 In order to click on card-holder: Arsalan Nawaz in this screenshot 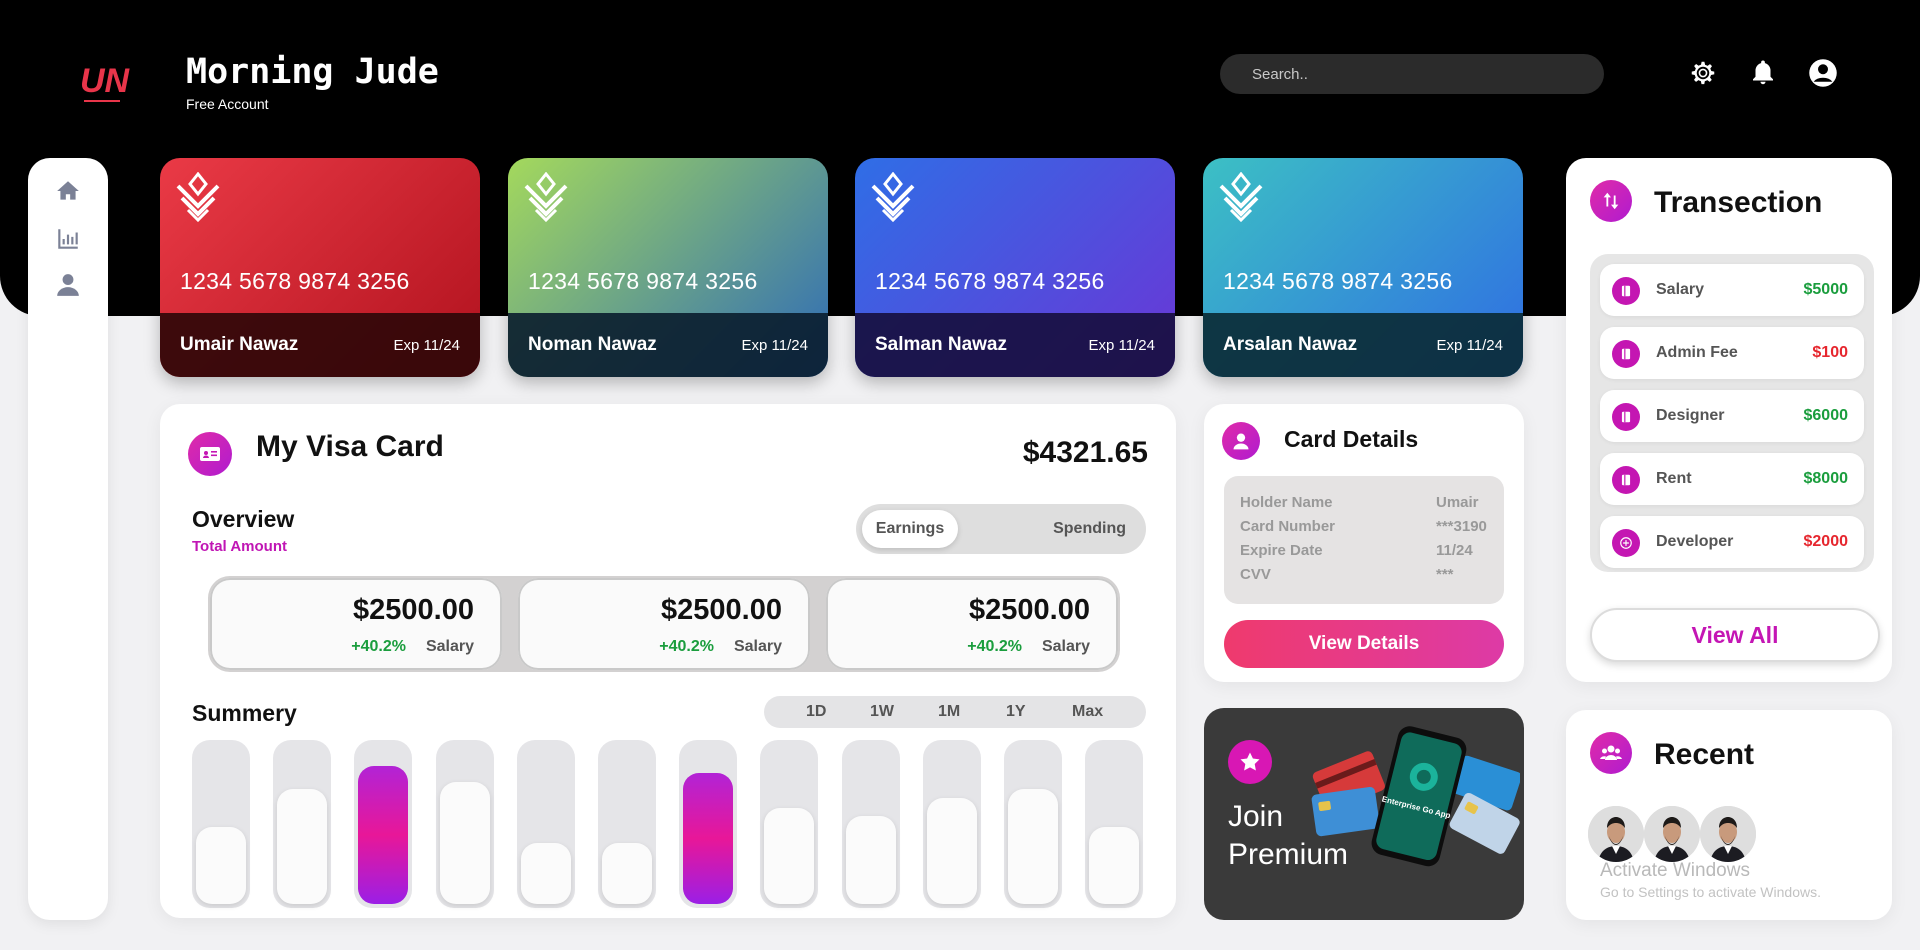, I will do `click(1290, 344)`.